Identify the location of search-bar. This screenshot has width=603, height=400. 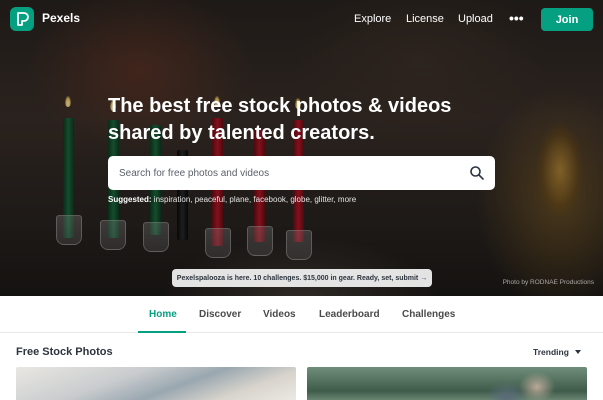
(301, 173).